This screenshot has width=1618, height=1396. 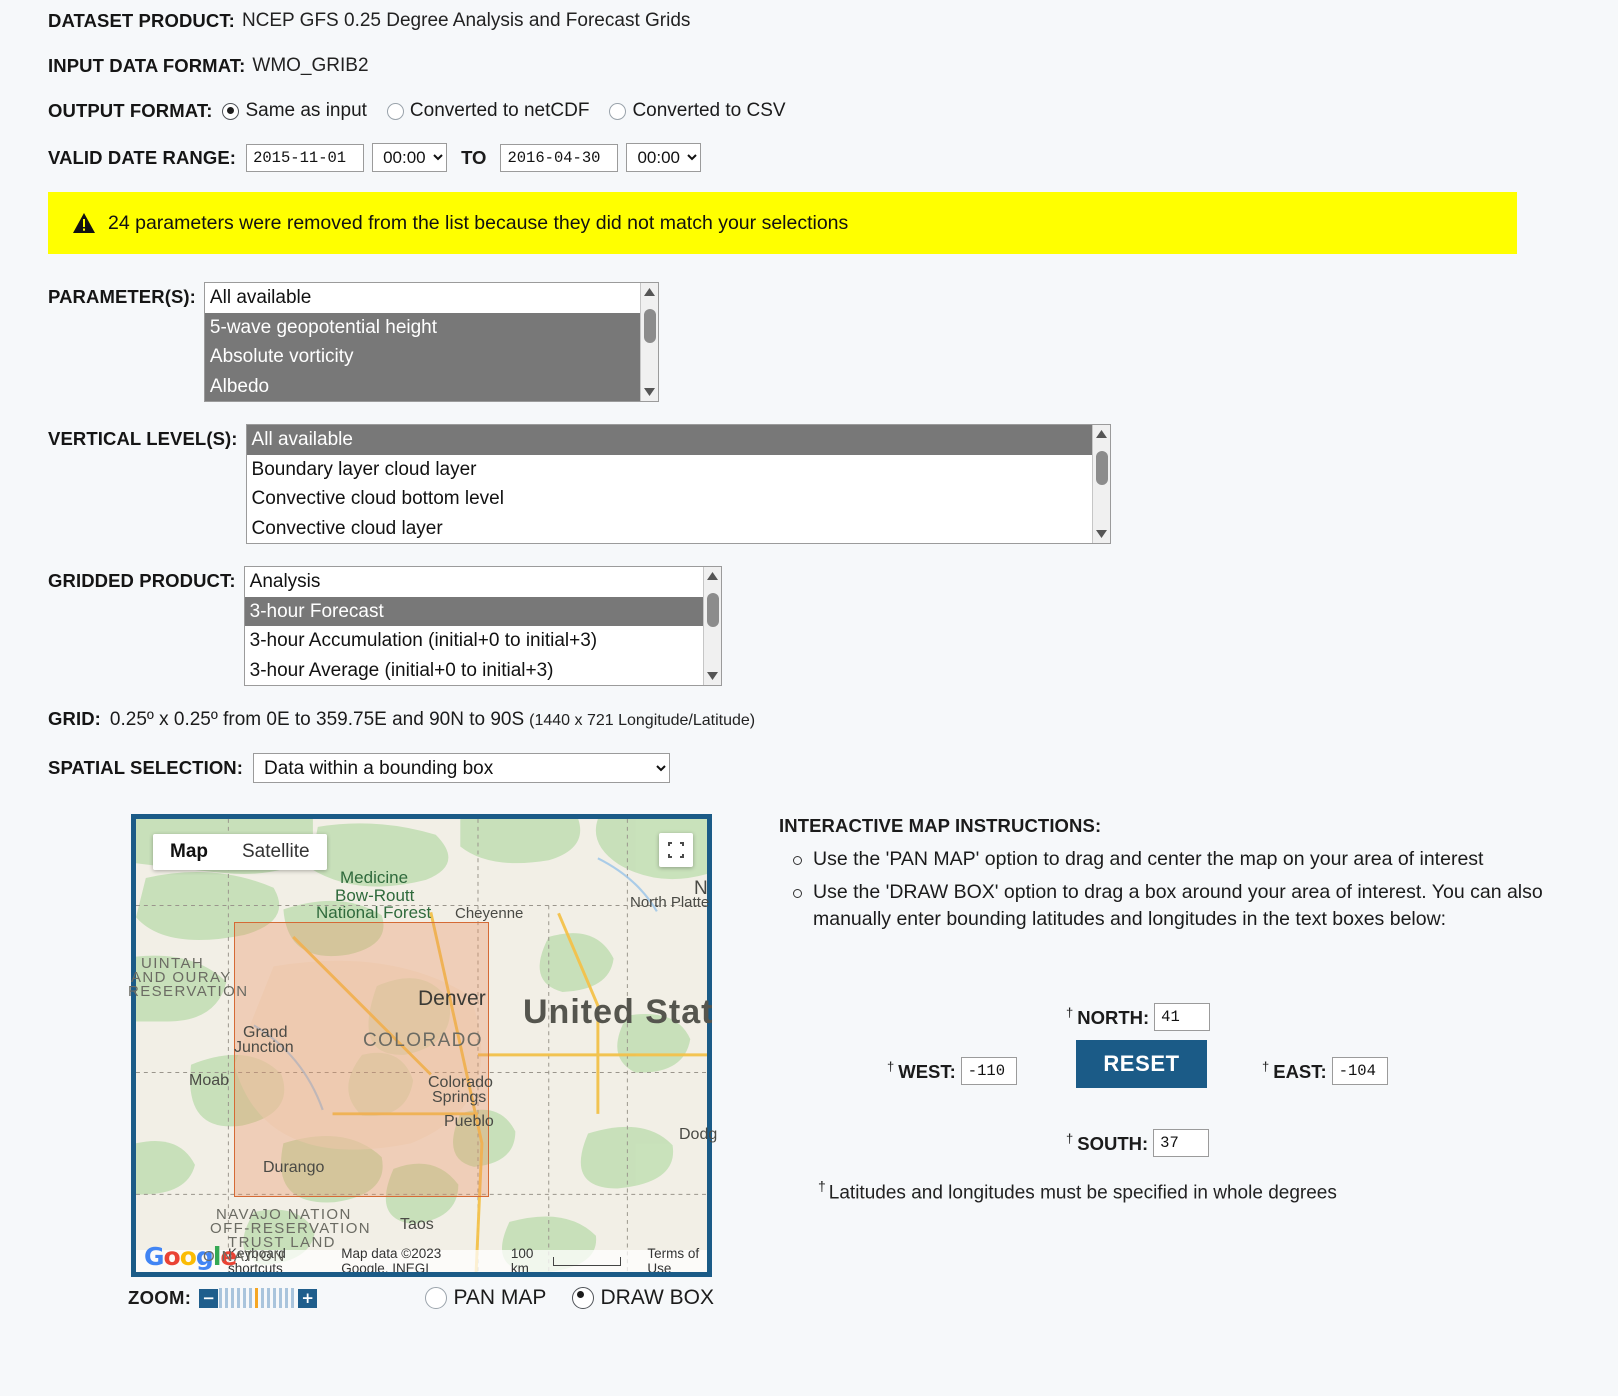 What do you see at coordinates (395, 111) in the screenshot?
I see `radio-netcdf` at bounding box center [395, 111].